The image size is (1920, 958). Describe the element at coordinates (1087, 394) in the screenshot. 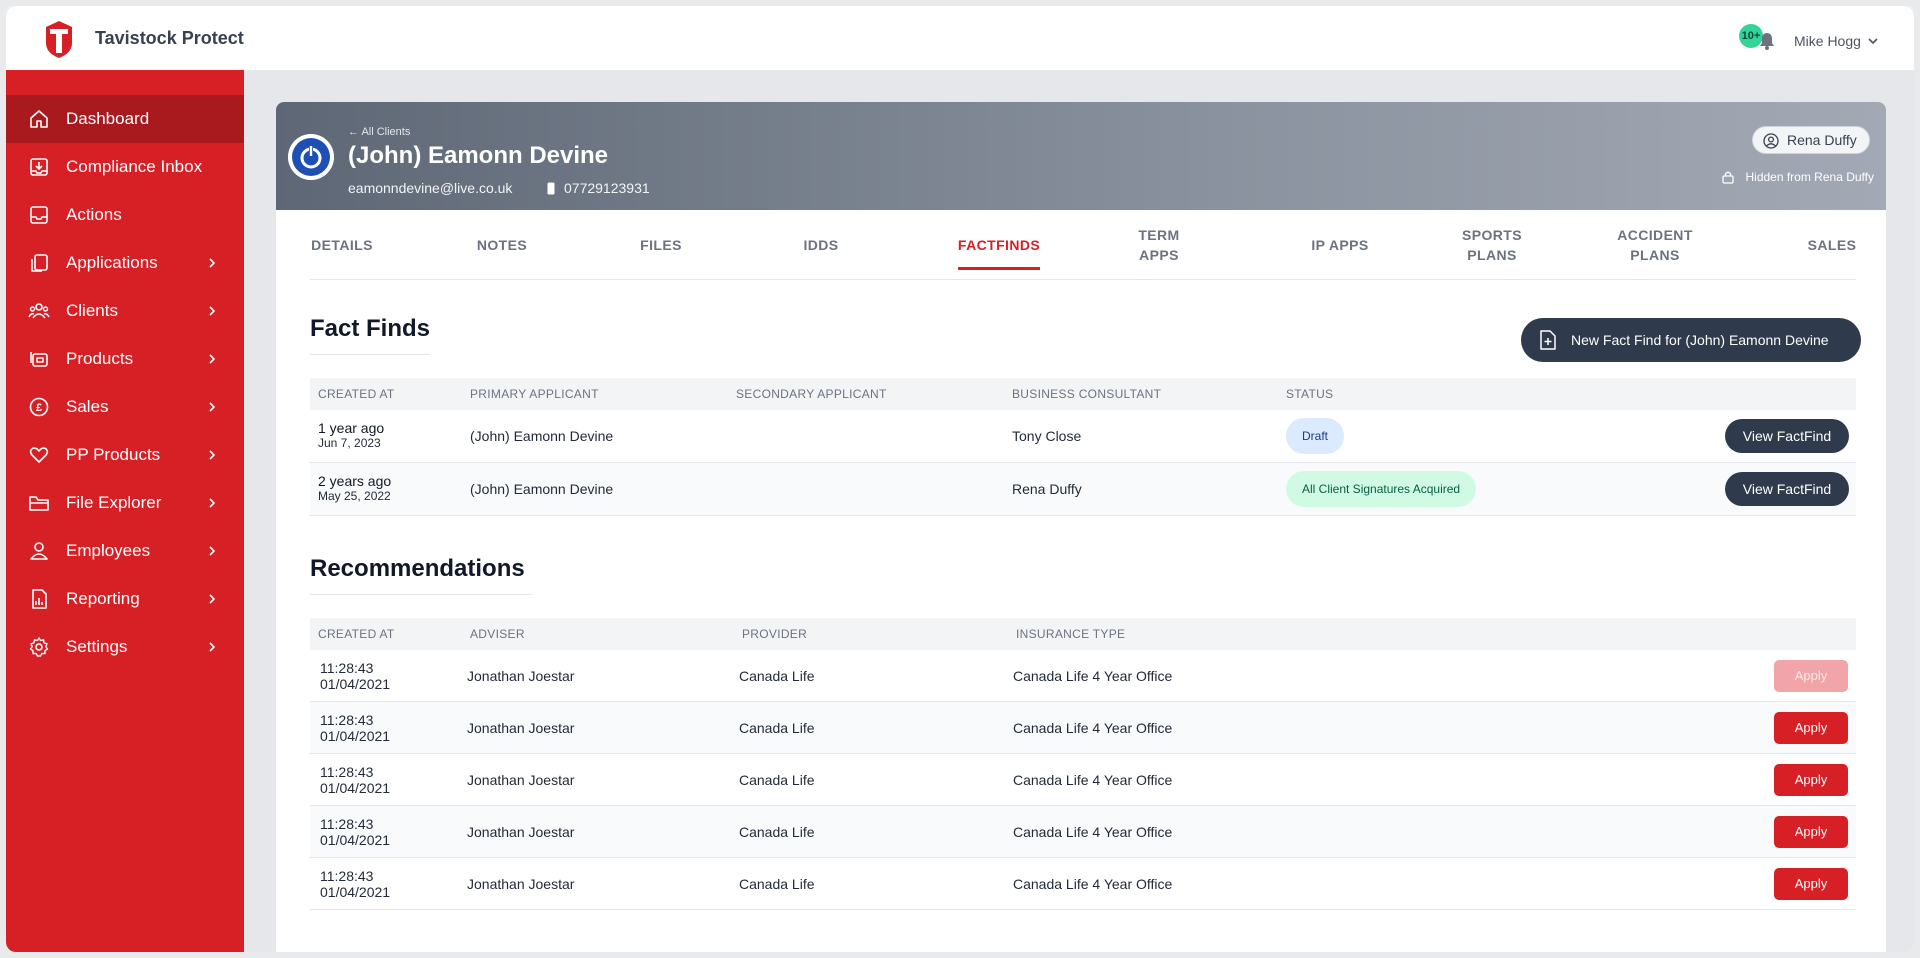

I see `column-header: BUSINESS CONSULTANT` at that location.